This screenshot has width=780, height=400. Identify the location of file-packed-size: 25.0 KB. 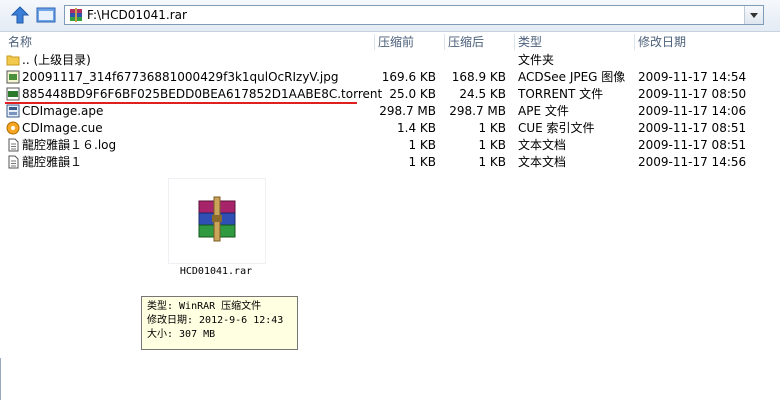
(412, 94).